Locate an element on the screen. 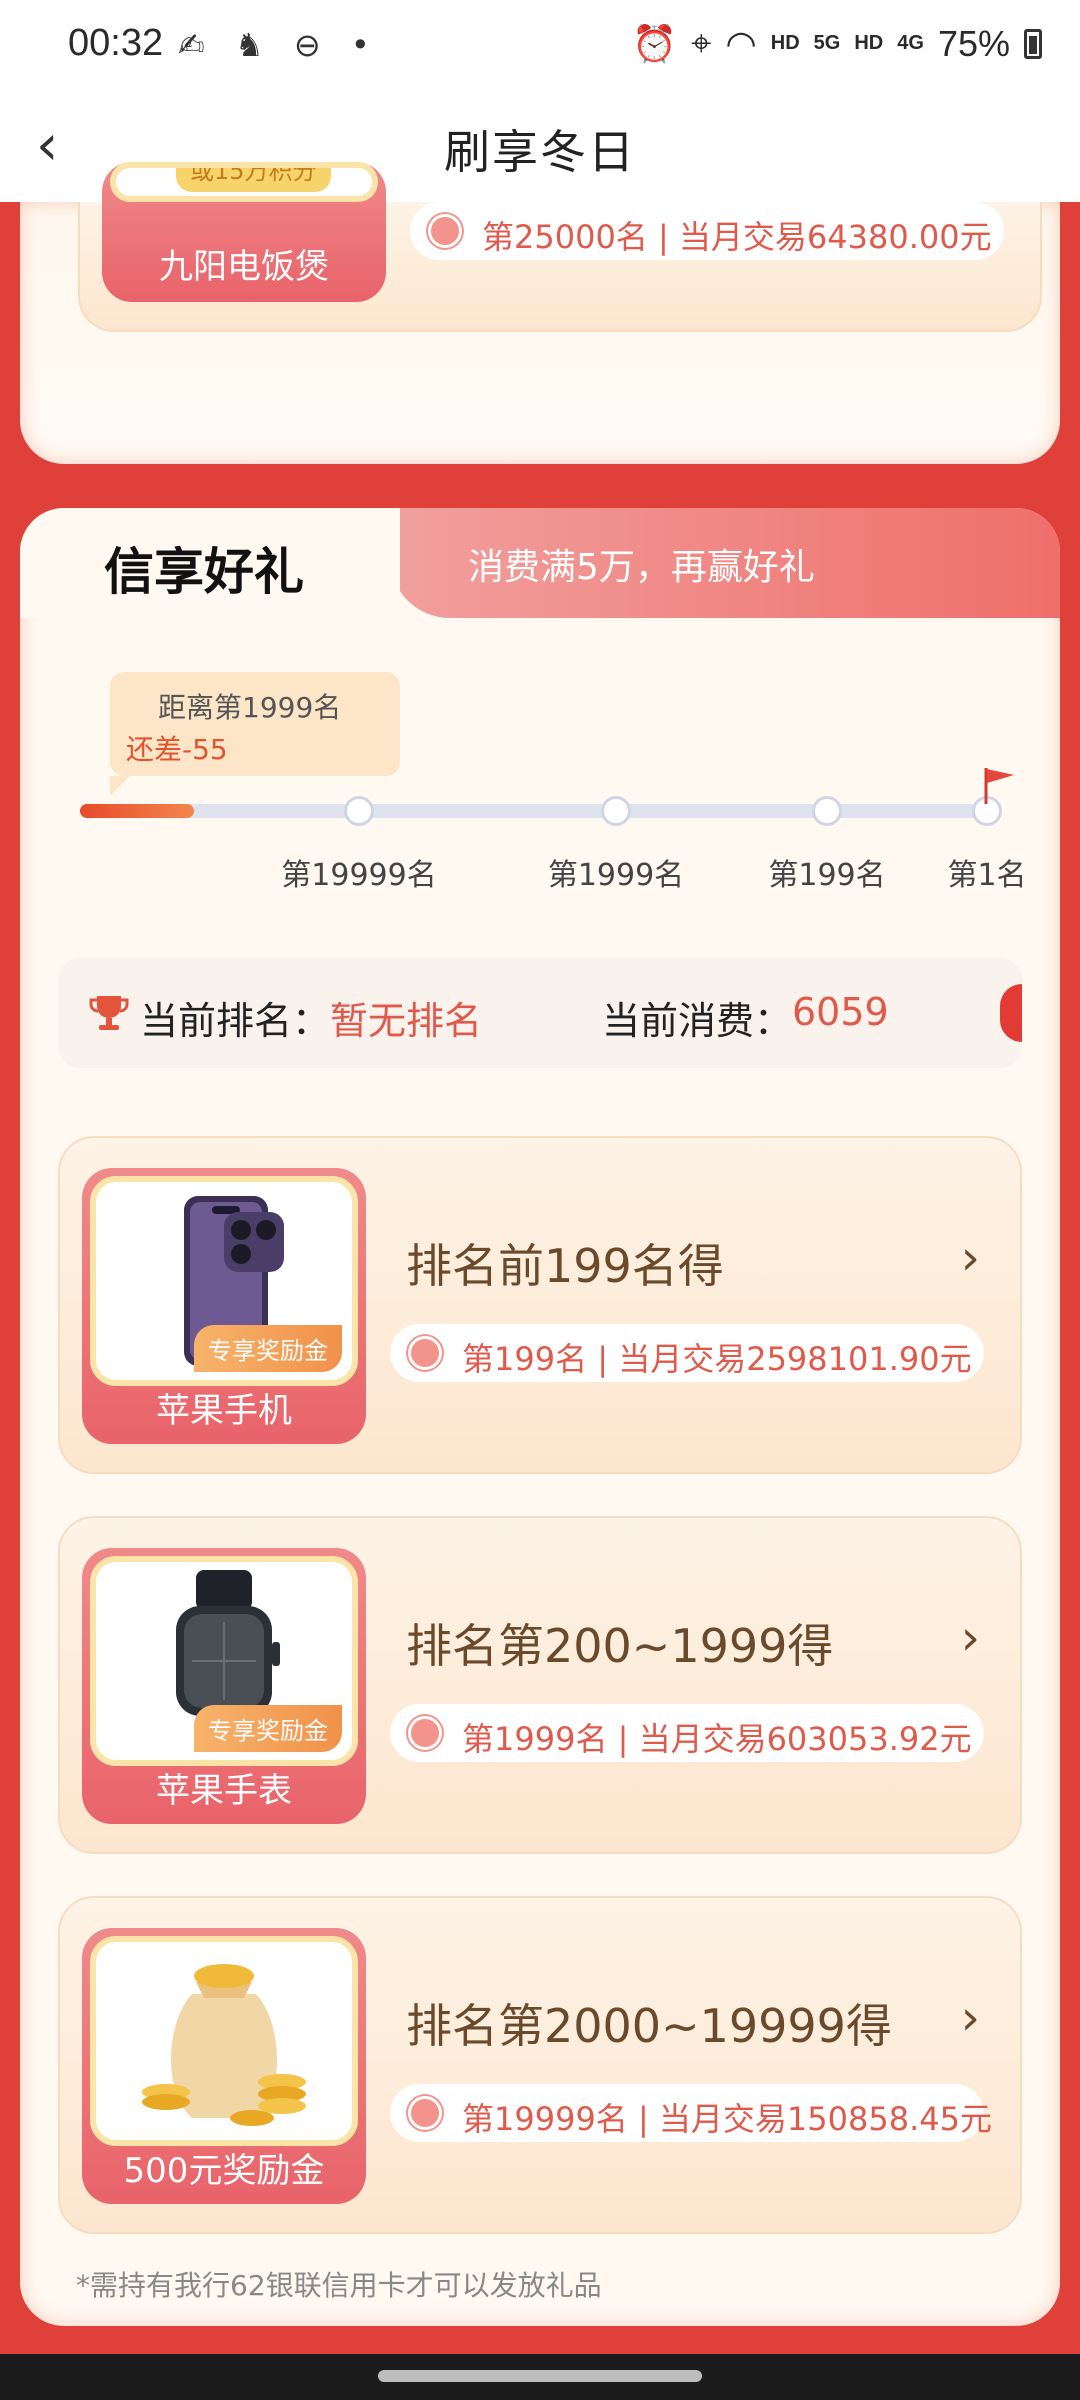 This screenshot has width=1080, height=2400. prize-info-text: 第1999名 | 当月交易603053.92元 is located at coordinates (717, 1739).